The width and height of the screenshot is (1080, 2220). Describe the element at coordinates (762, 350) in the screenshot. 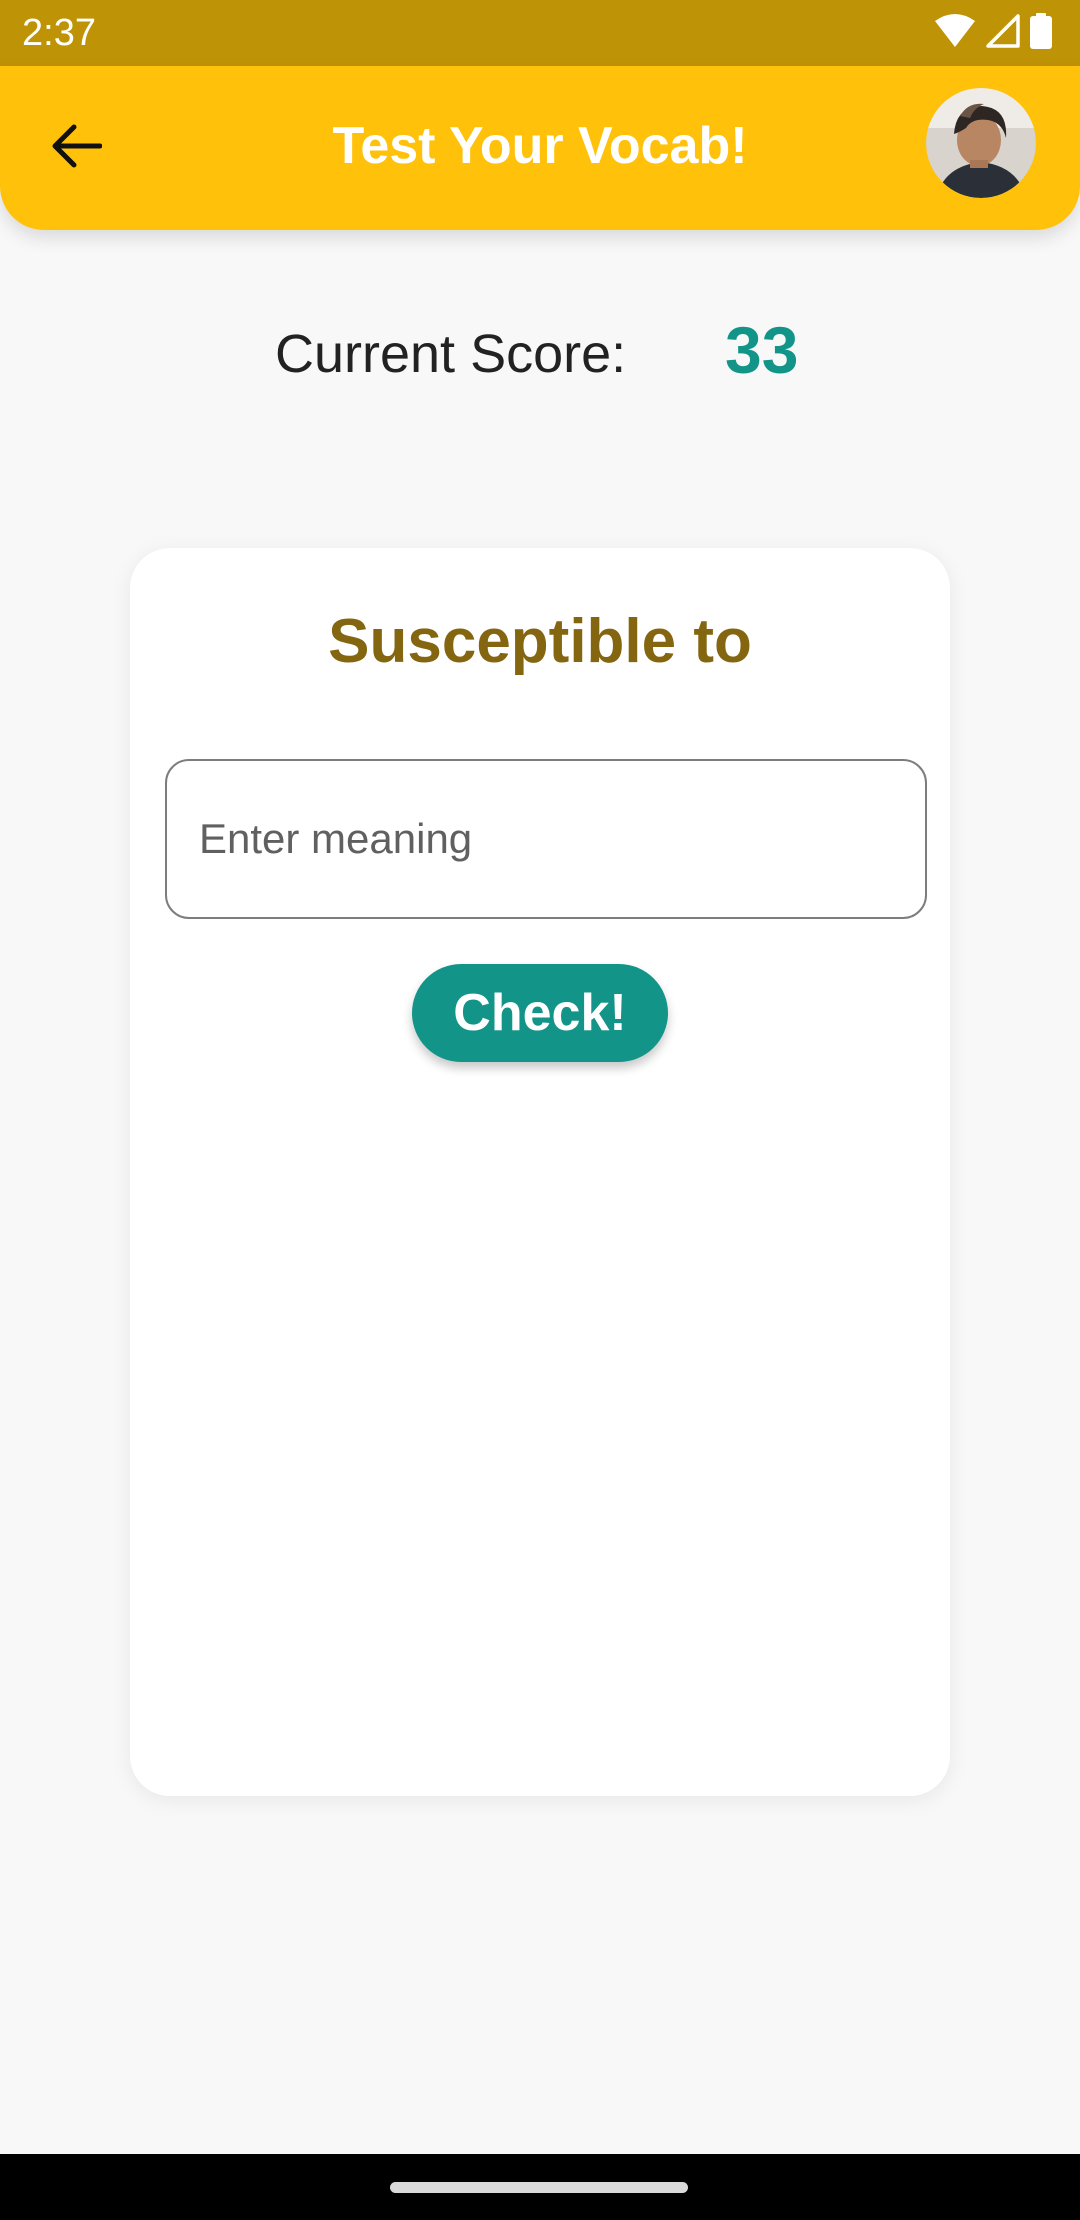

I see `score-value: 33` at that location.